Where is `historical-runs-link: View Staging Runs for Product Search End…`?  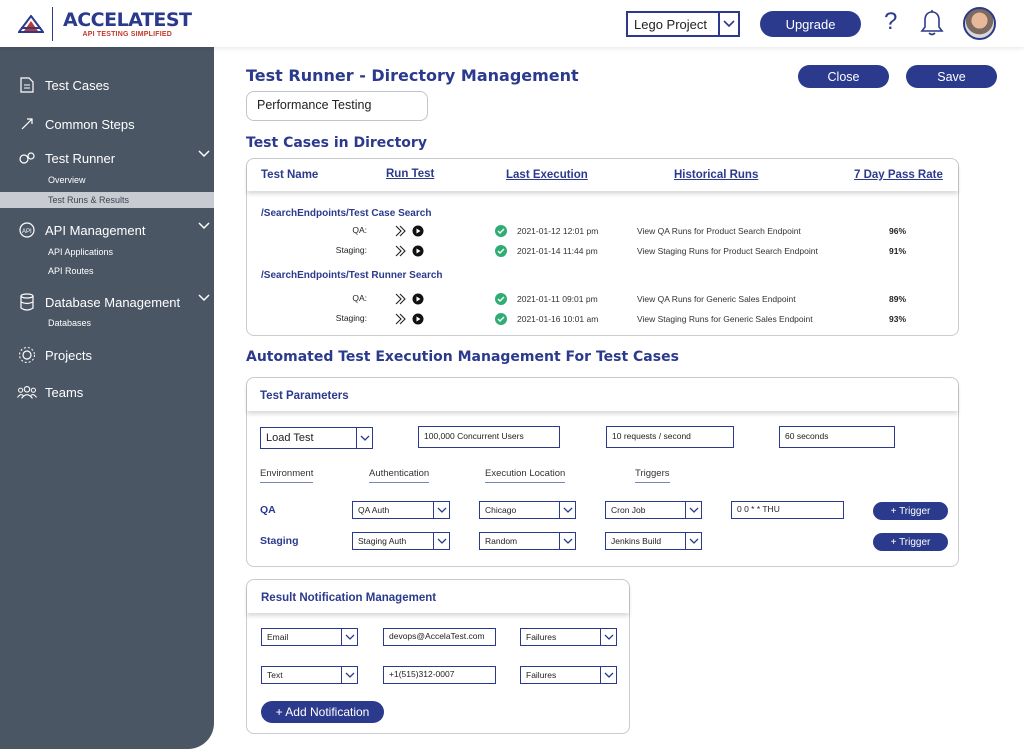 historical-runs-link: View Staging Runs for Product Search End… is located at coordinates (727, 251).